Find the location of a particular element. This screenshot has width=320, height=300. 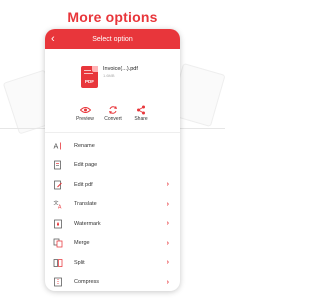

menu-item-label: Merge is located at coordinates (82, 243).